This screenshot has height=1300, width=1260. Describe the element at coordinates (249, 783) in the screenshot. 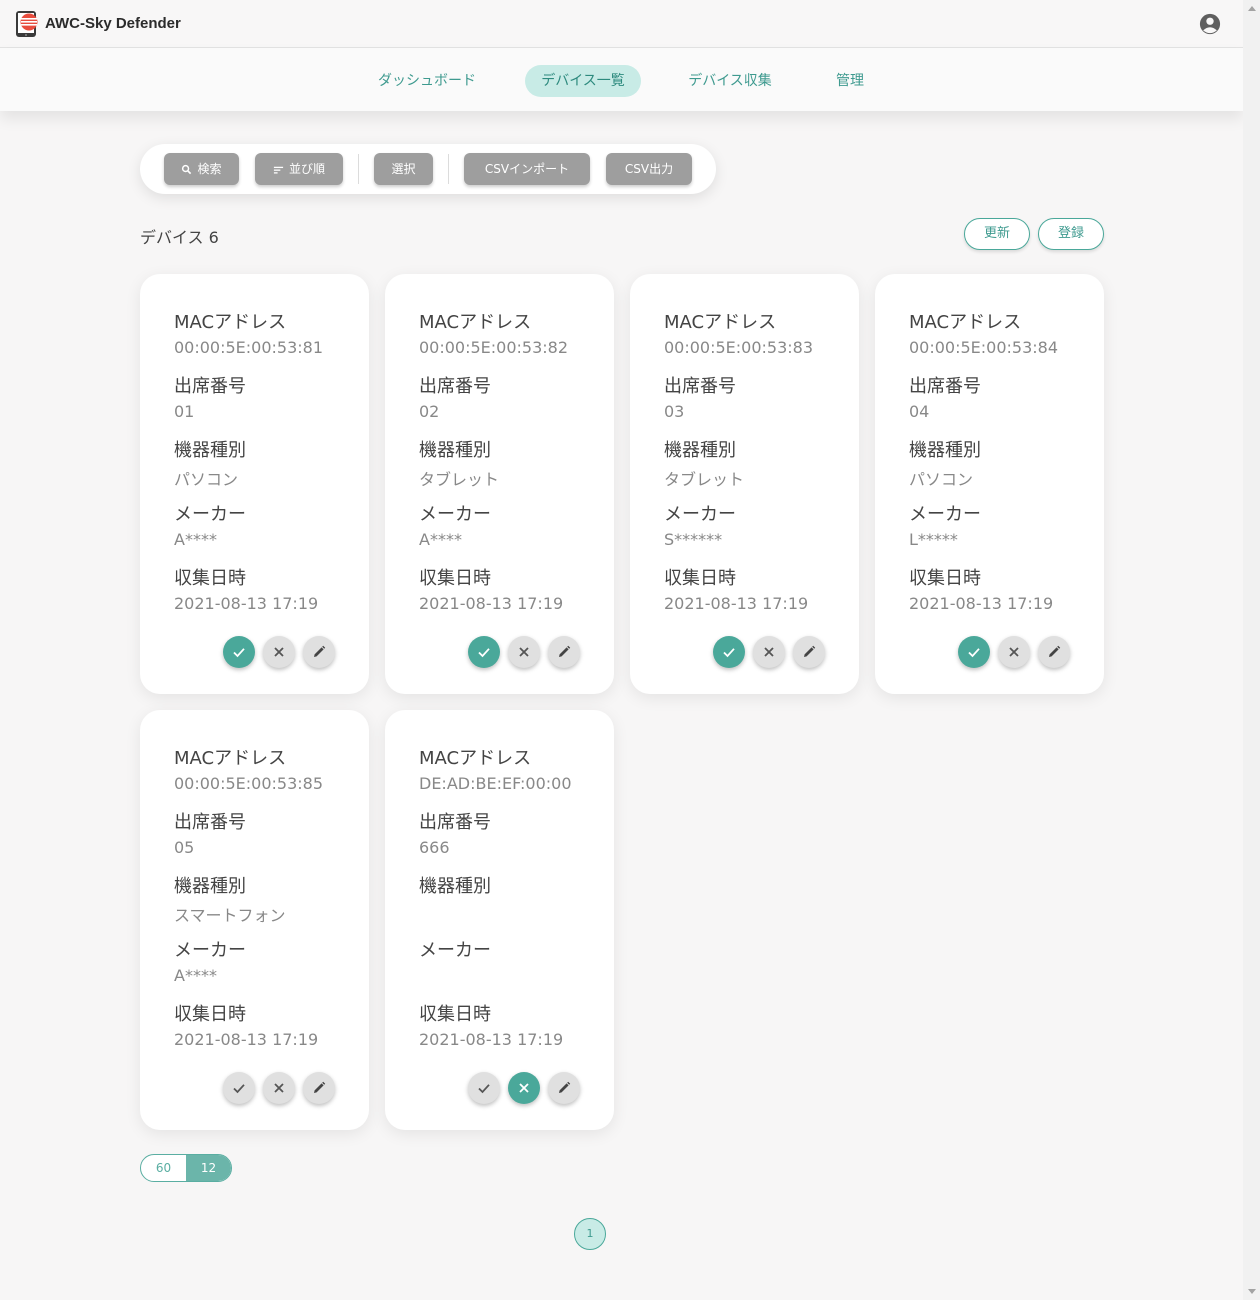

I see `field-value-mac: 00:00:5E:00:53:85` at that location.